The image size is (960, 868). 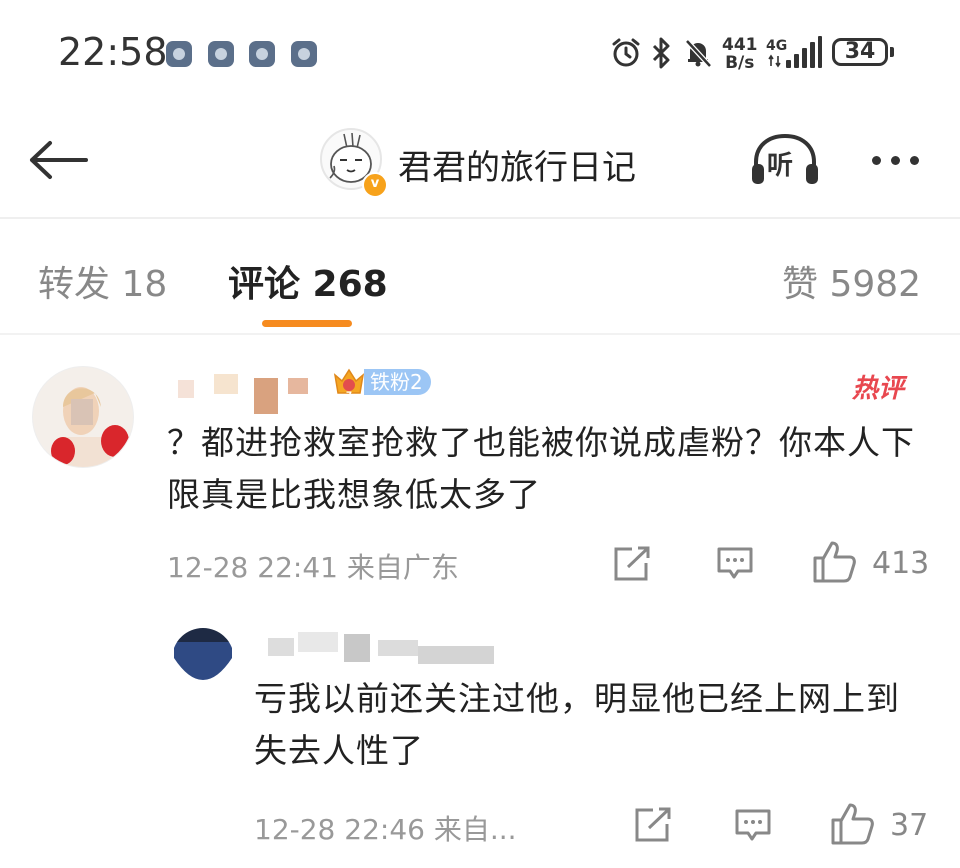 What do you see at coordinates (851, 281) in the screenshot?
I see `tab-likes: 赞 5982` at bounding box center [851, 281].